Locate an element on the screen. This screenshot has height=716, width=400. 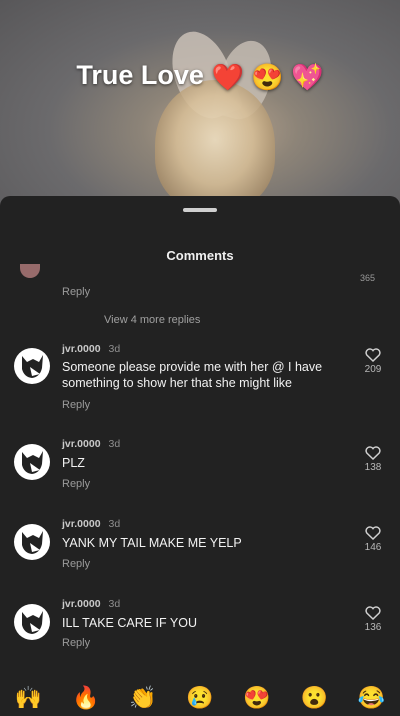
video-caption-text: True Love is located at coordinates (140, 75).